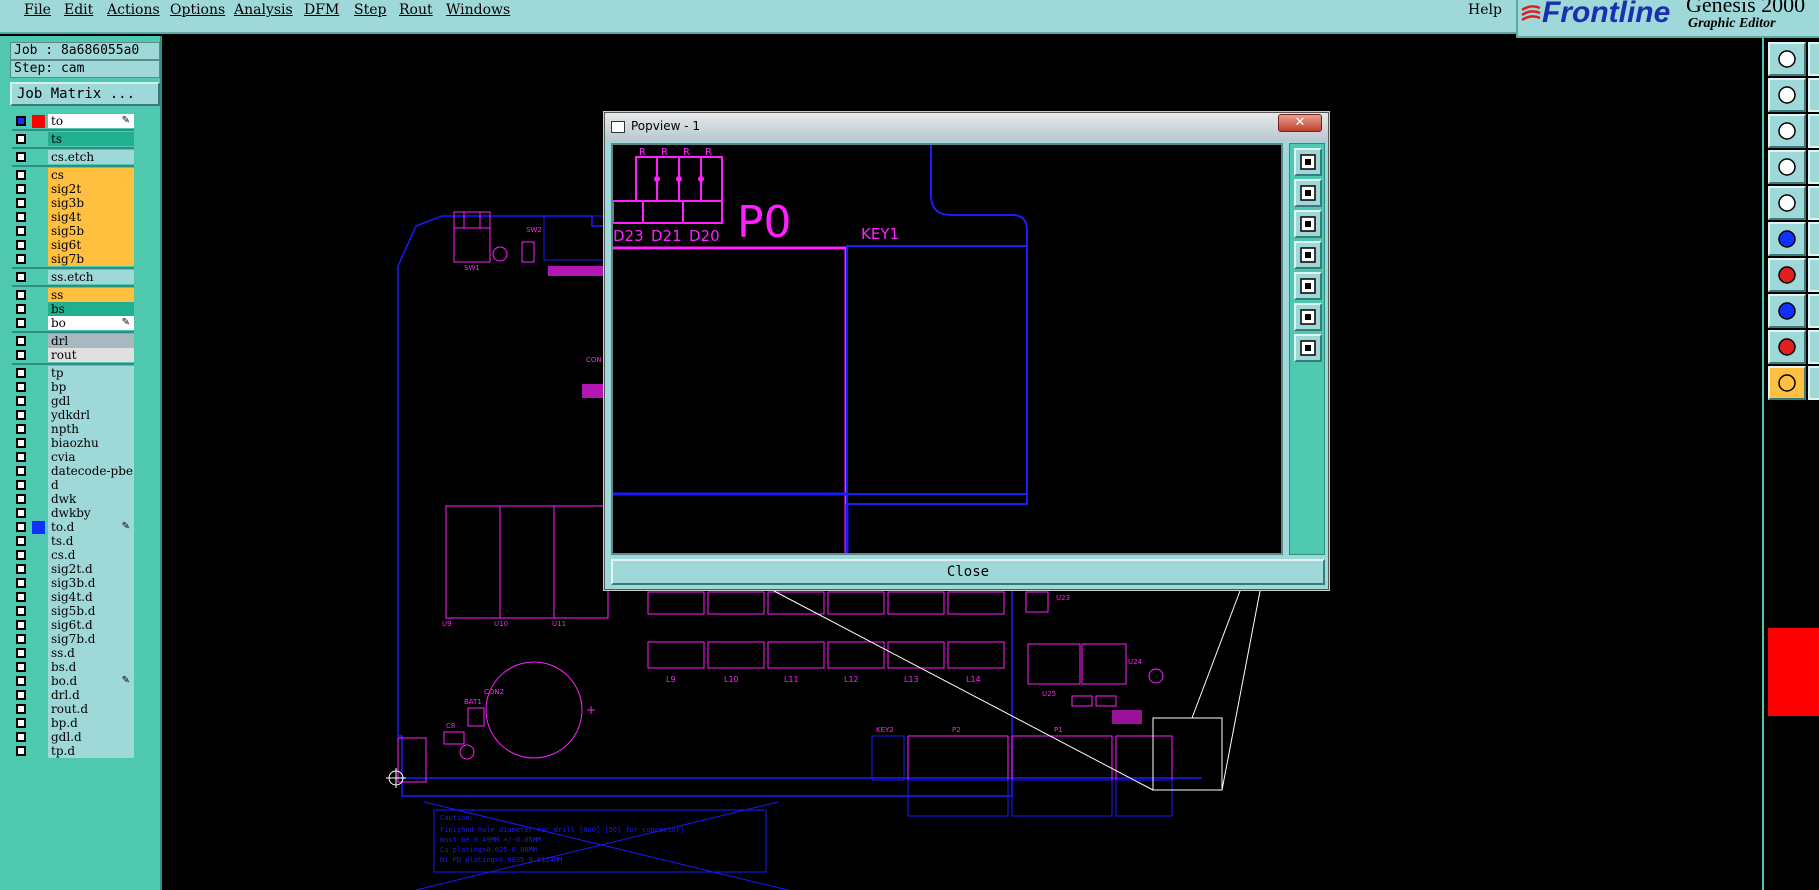 The height and width of the screenshot is (890, 1819). Describe the element at coordinates (73, 341) in the screenshot. I see `layer-row-drl: drl` at that location.